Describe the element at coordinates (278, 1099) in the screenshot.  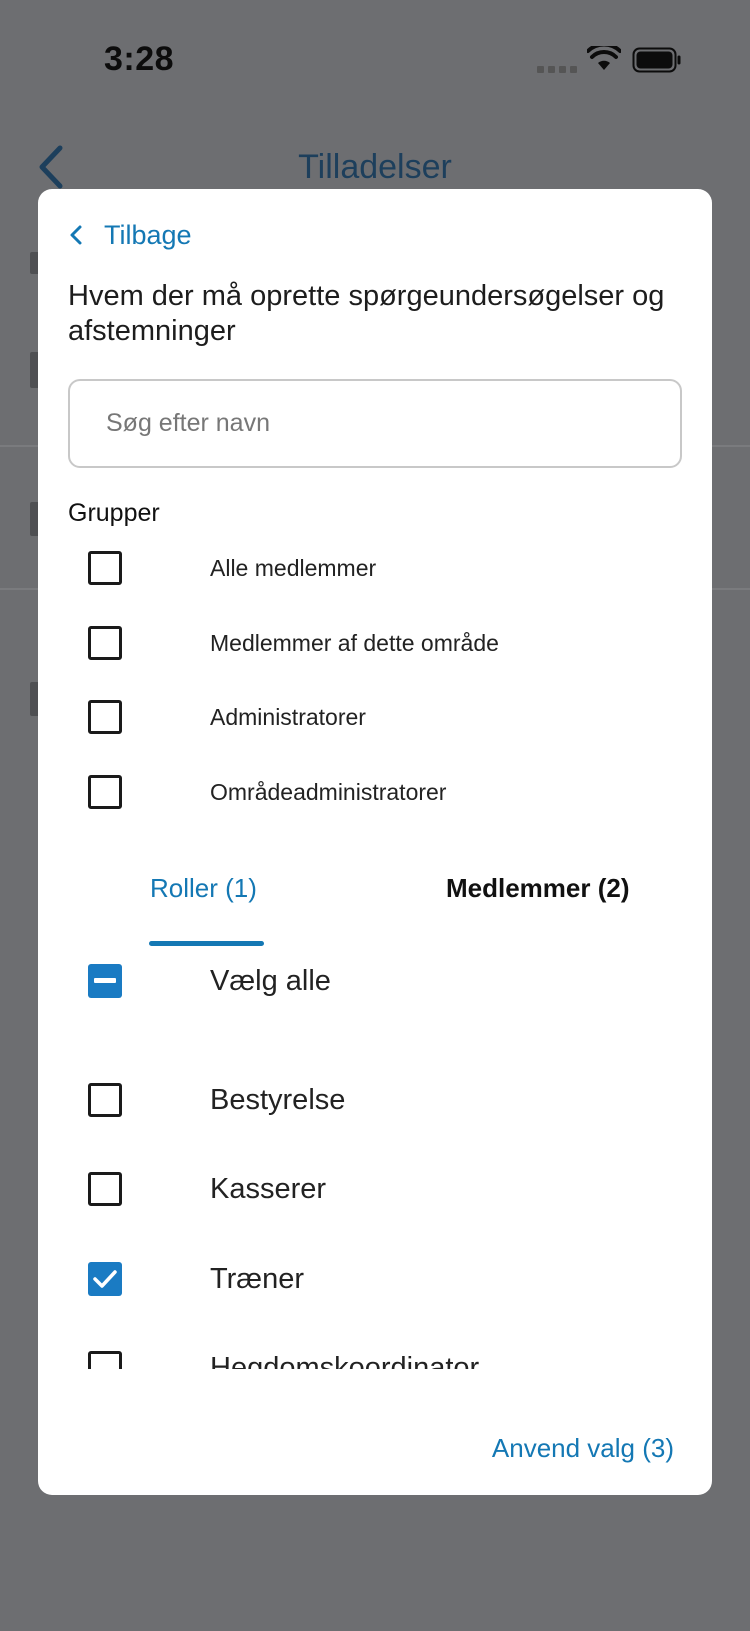
I see `role-label: Bestyrelse` at that location.